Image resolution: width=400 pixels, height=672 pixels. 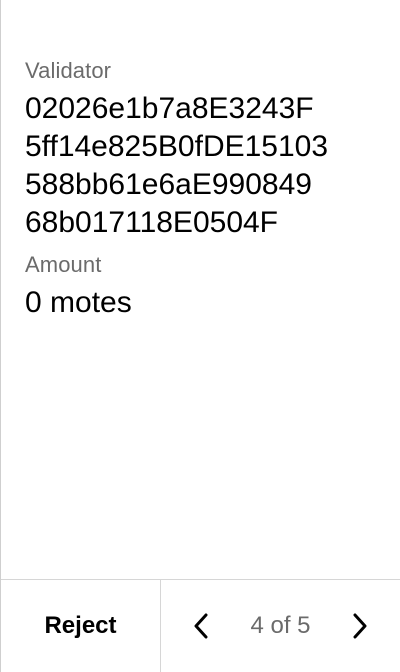 What do you see at coordinates (177, 146) in the screenshot?
I see `validator-line-2: 5ff14e825B0fDE15103` at bounding box center [177, 146].